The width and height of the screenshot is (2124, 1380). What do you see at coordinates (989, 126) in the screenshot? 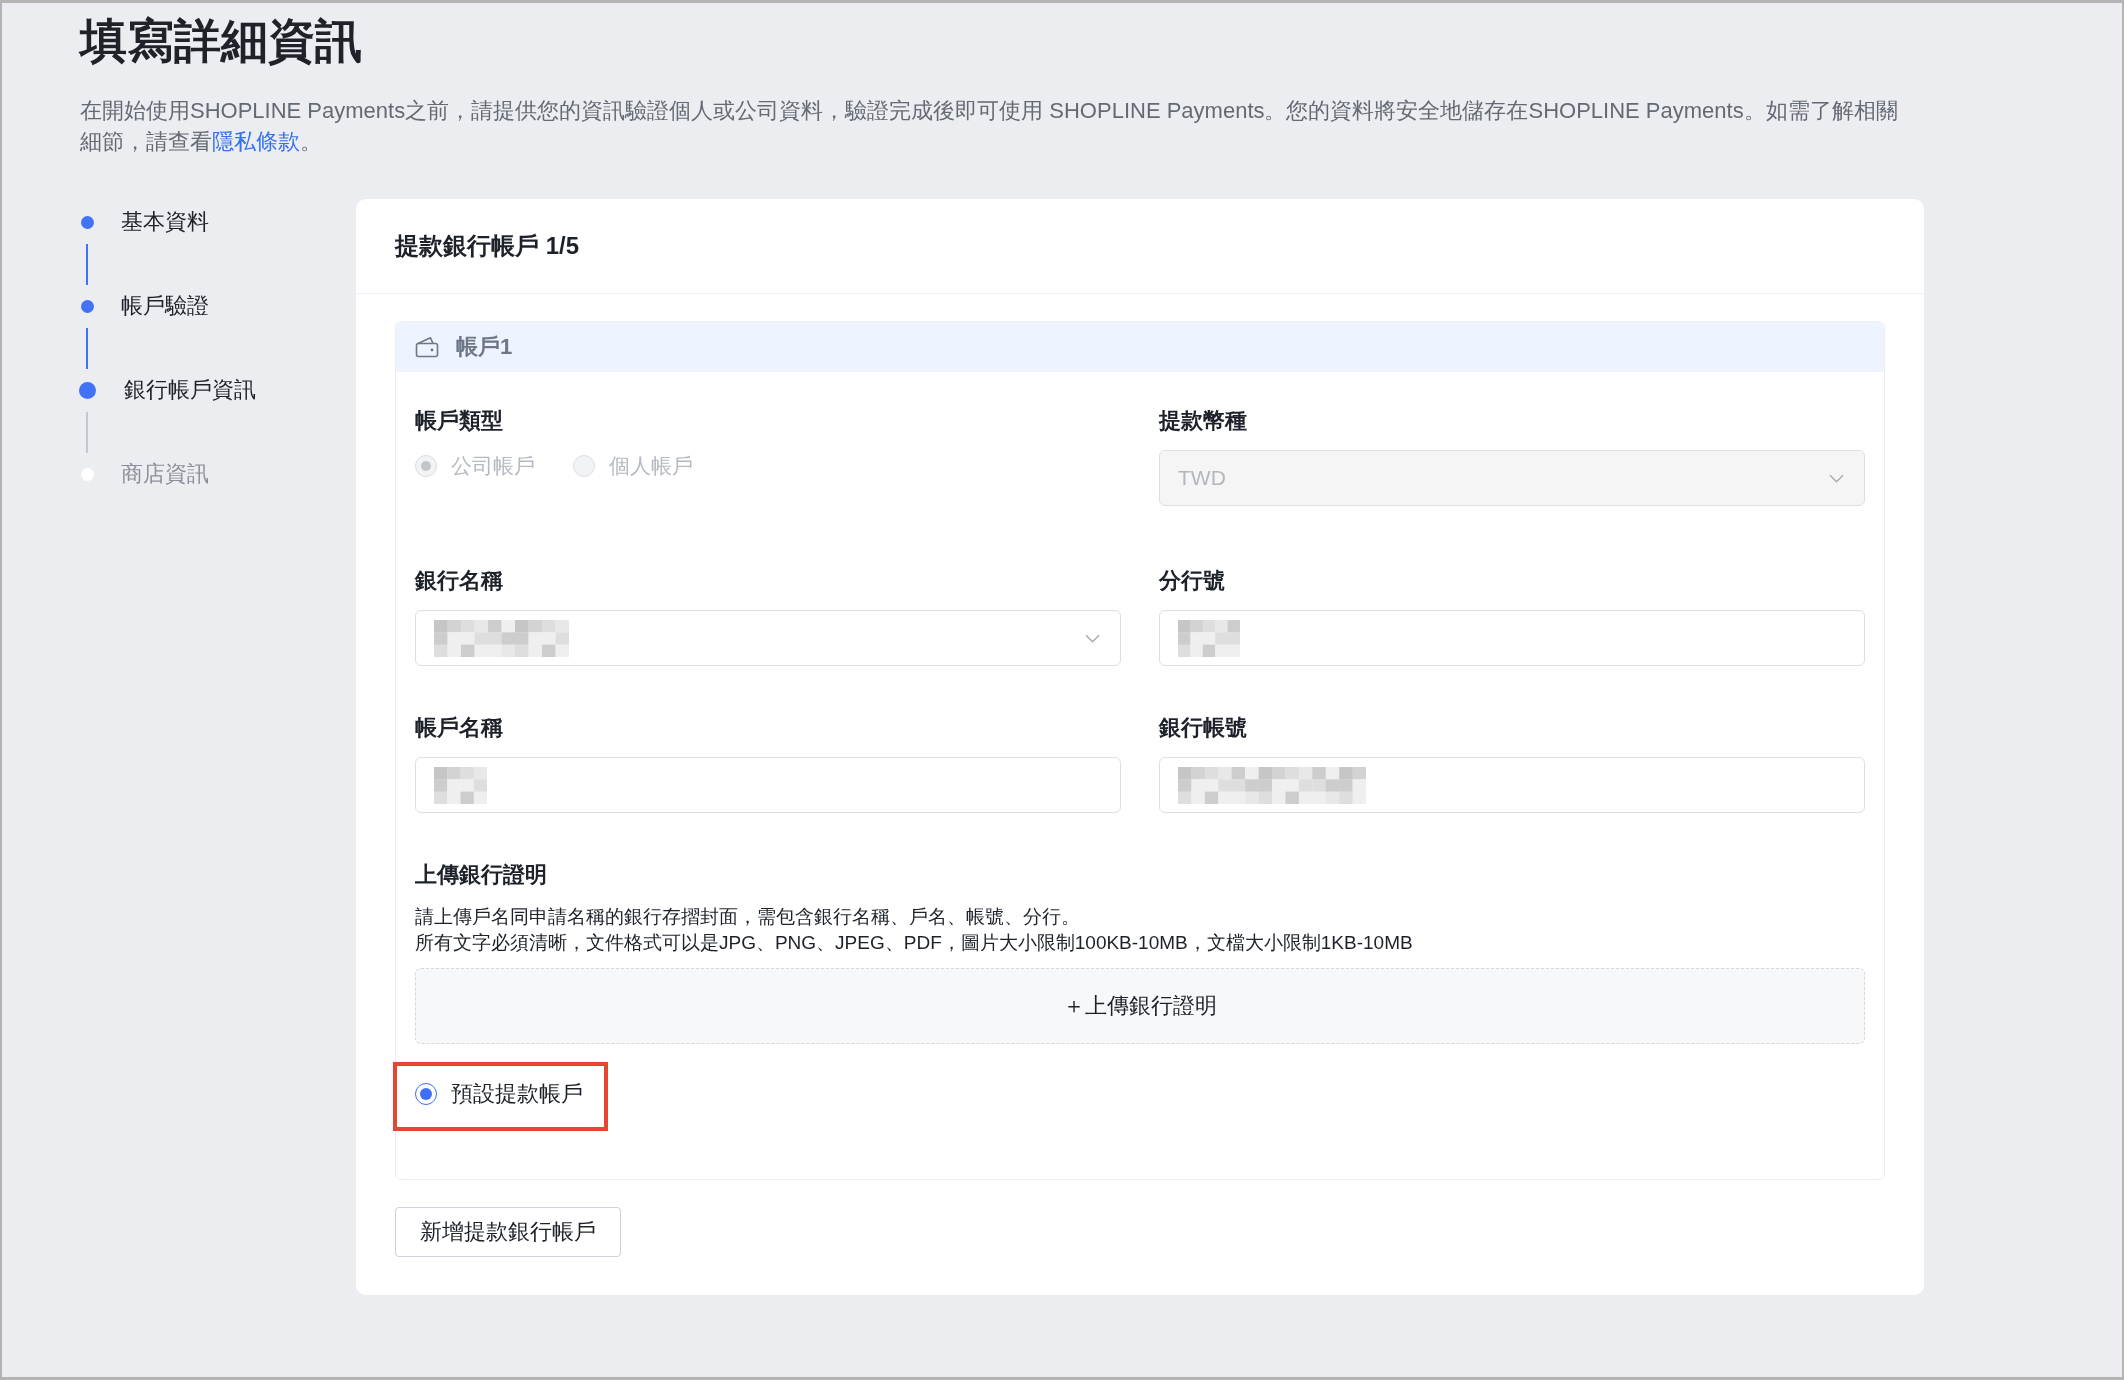
I see `intro-paragraph: 在開始使用SHOPLINE Payments之前，請提供您的資訊驗證個人或公司資料，驗證完成後即可使用 SHOPLINE Payments。您的資料將安全地儲存在SHOPLINE Payments。如需了解相關細節，請查看隱私條款。` at bounding box center [989, 126].